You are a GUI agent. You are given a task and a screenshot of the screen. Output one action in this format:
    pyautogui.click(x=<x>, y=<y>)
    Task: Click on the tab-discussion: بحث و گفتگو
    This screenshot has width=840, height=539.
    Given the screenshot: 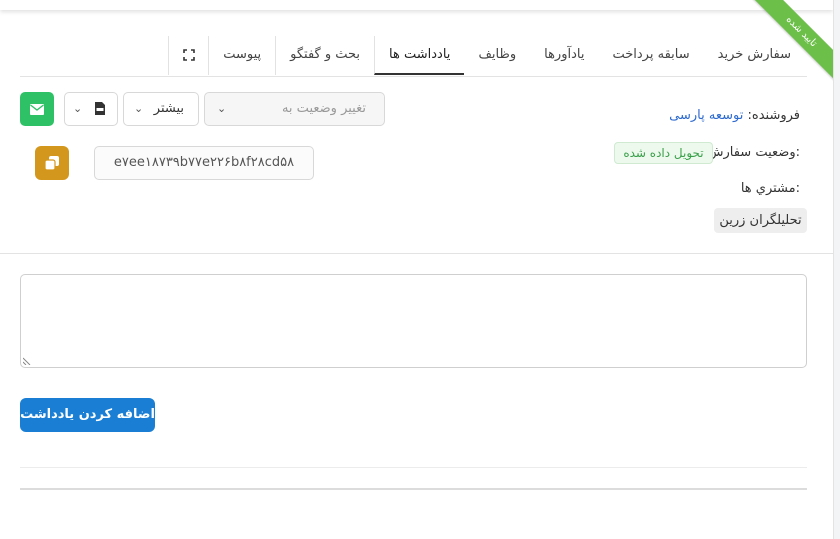 What is the action you would take?
    pyautogui.click(x=324, y=55)
    